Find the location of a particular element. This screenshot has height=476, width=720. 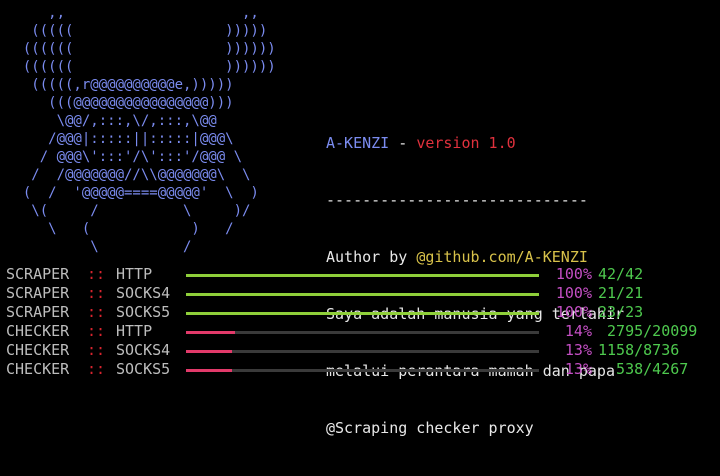

status-row: CHECKER :: SOCKS4 13% 1158/8736 is located at coordinates (363, 350).